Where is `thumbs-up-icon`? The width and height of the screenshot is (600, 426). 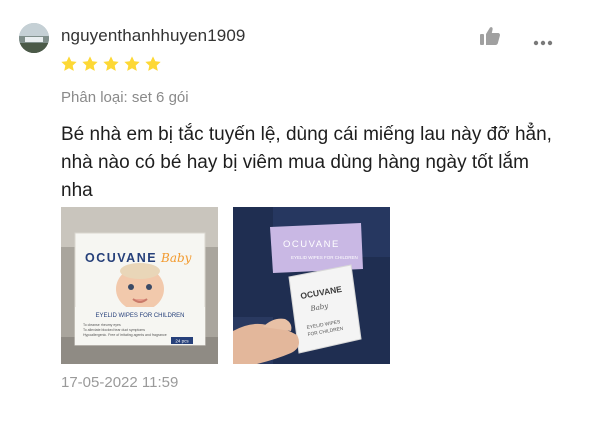 thumbs-up-icon is located at coordinates (490, 36).